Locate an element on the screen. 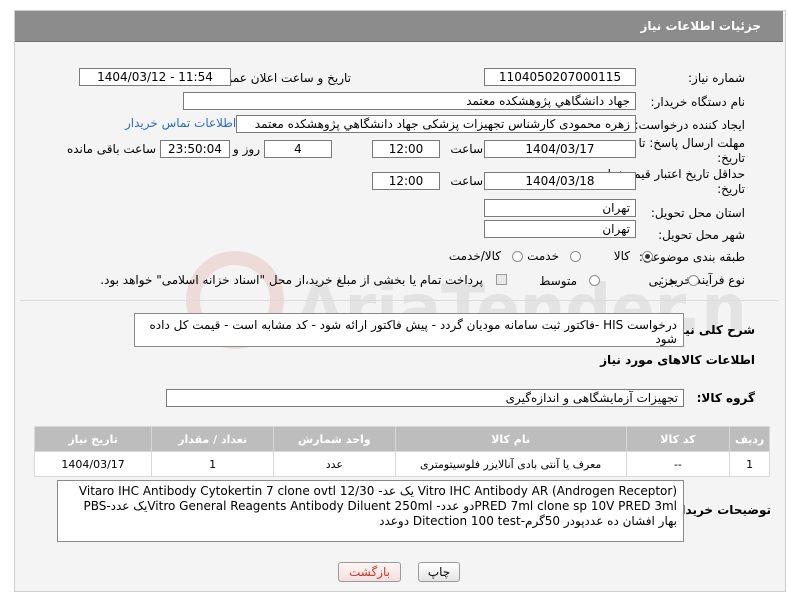  delivery-province-label: استان محل تحویل: is located at coordinates (697, 213).